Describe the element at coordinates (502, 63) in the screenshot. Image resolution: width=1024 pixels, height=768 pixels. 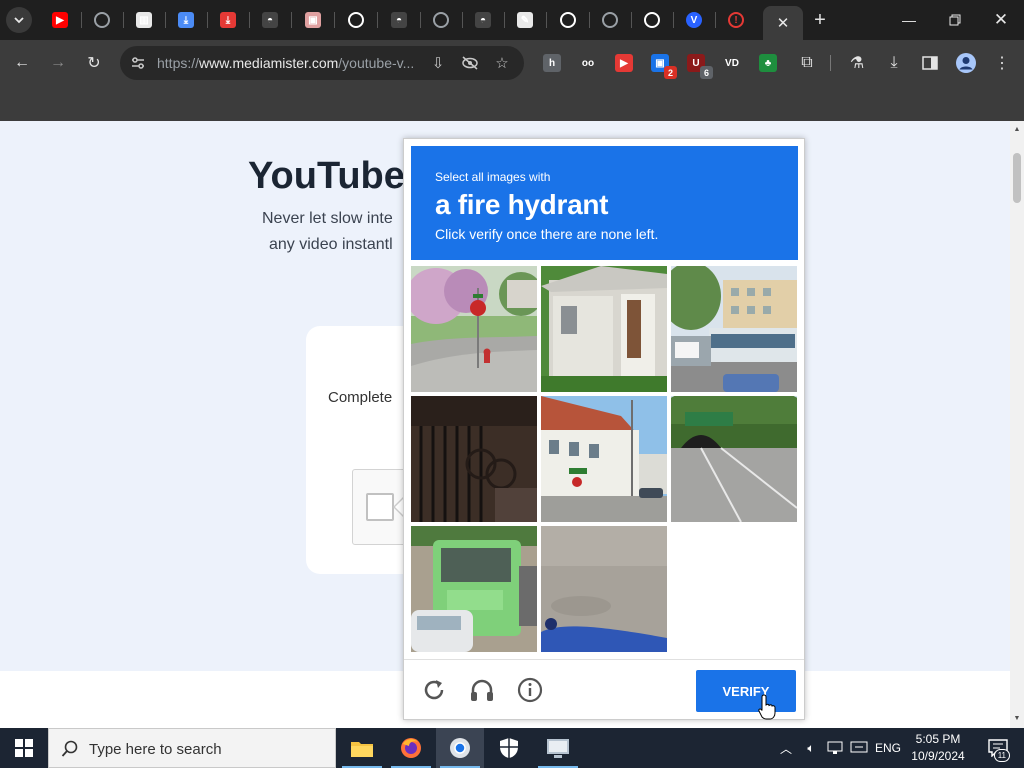
I see `star-icon: ☆` at that location.